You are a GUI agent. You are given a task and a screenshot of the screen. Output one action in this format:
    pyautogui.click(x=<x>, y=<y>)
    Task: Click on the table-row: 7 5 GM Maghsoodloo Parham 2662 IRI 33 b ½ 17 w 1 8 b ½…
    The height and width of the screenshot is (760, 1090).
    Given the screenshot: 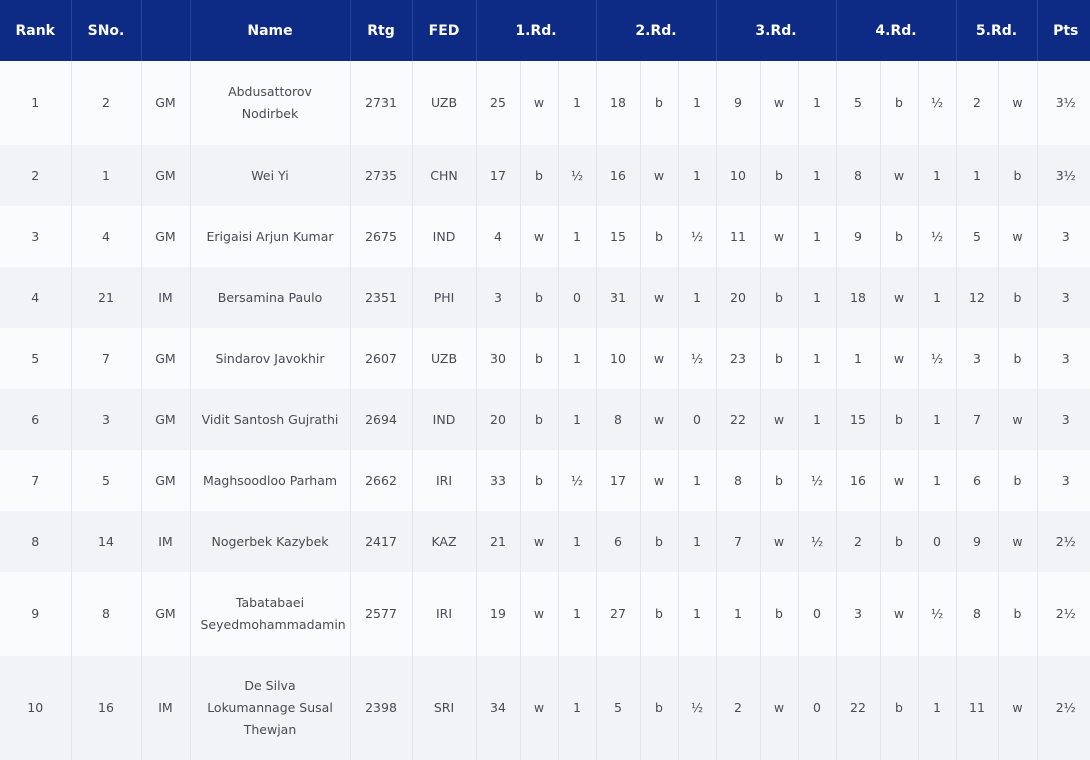 What is the action you would take?
    pyautogui.click(x=545, y=480)
    